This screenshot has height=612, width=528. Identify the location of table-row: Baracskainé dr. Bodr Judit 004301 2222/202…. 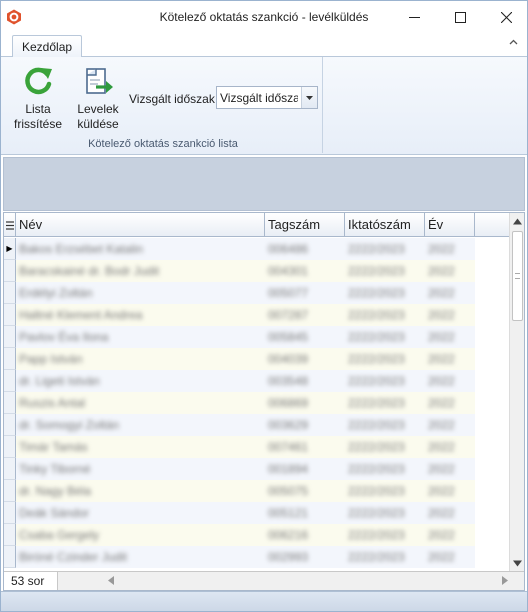
(257, 271).